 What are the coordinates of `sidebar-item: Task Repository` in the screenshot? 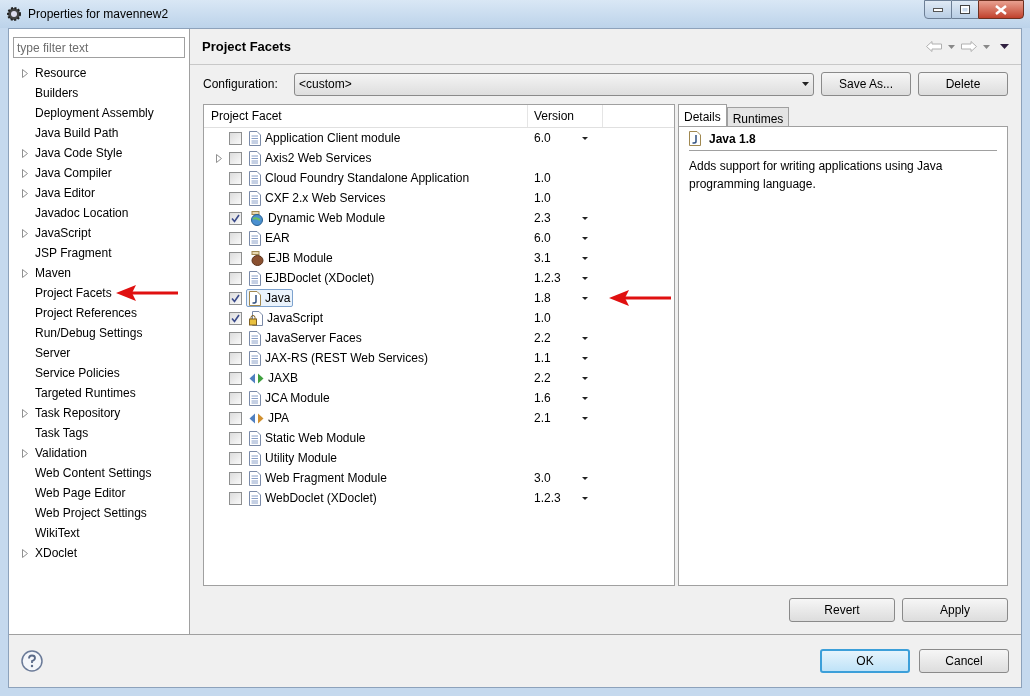 It's located at (78, 413).